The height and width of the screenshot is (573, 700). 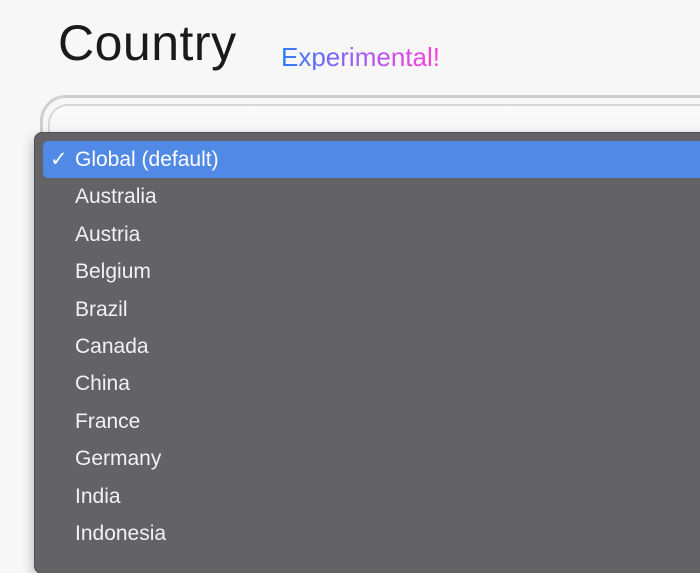 What do you see at coordinates (112, 346) in the screenshot?
I see `option-label: Canada` at bounding box center [112, 346].